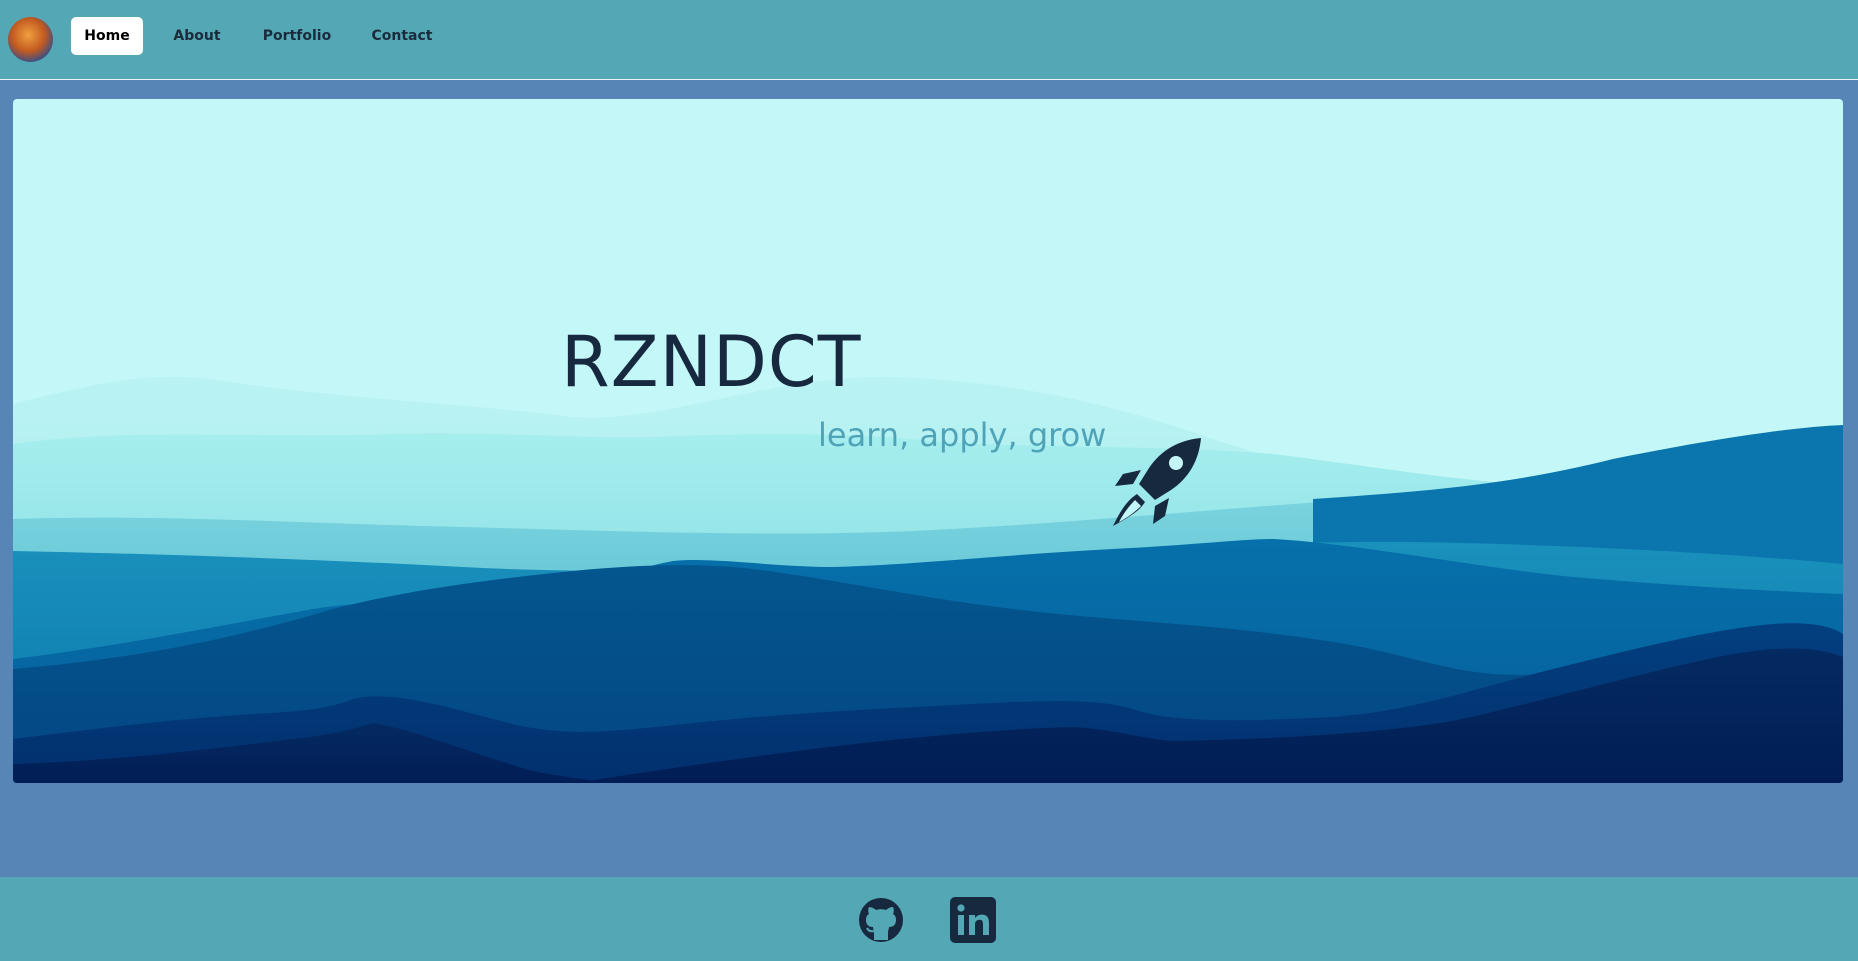  What do you see at coordinates (929, 919) in the screenshot?
I see `footer` at bounding box center [929, 919].